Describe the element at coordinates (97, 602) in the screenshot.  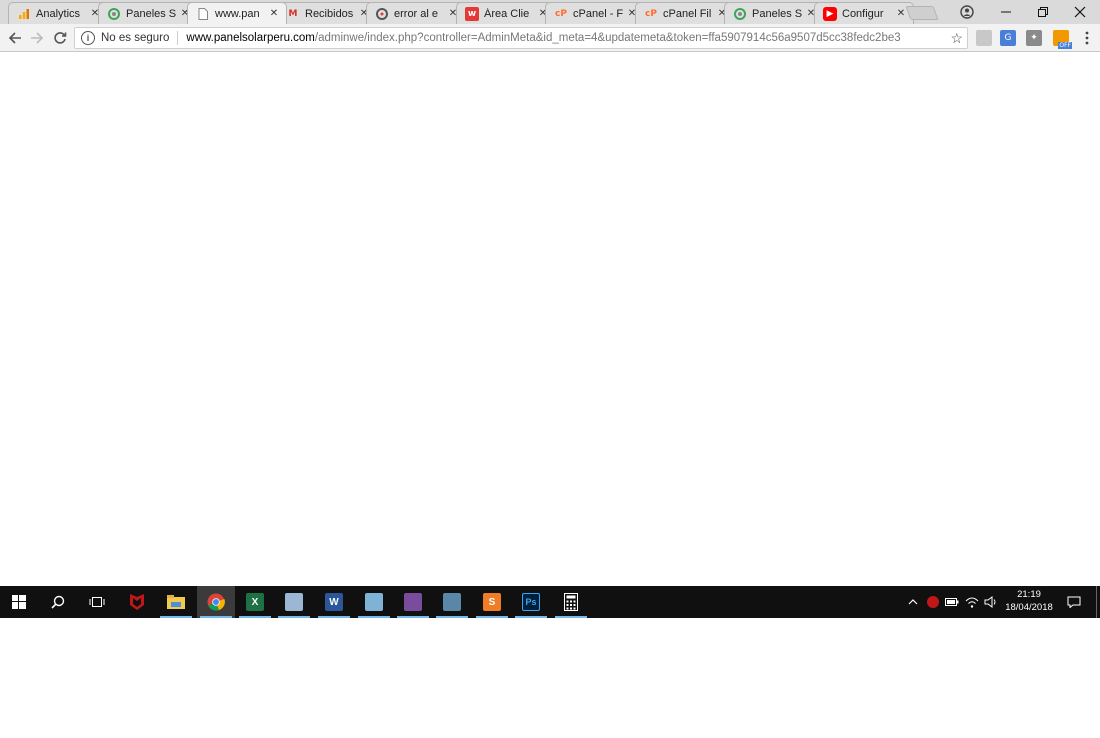
I see `task-view-icon` at that location.